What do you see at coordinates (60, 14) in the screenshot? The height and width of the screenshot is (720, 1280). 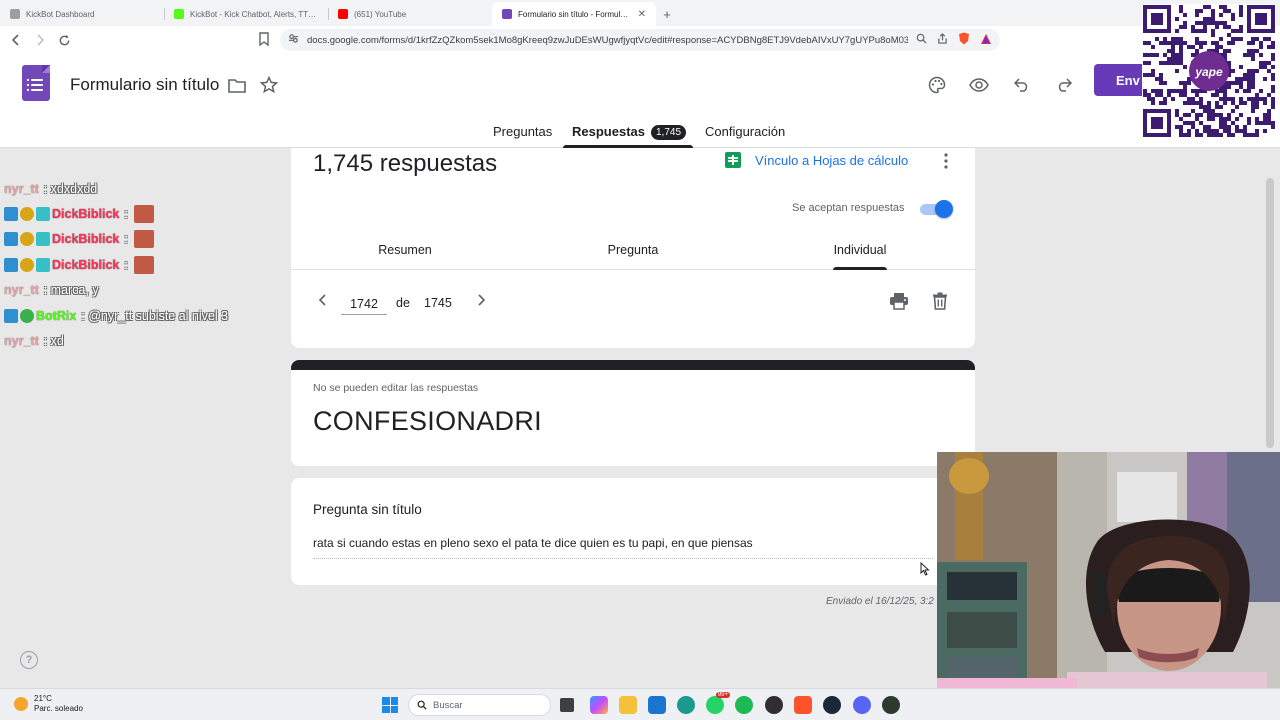 I see `tab-title: KickBot Dashboard` at bounding box center [60, 14].